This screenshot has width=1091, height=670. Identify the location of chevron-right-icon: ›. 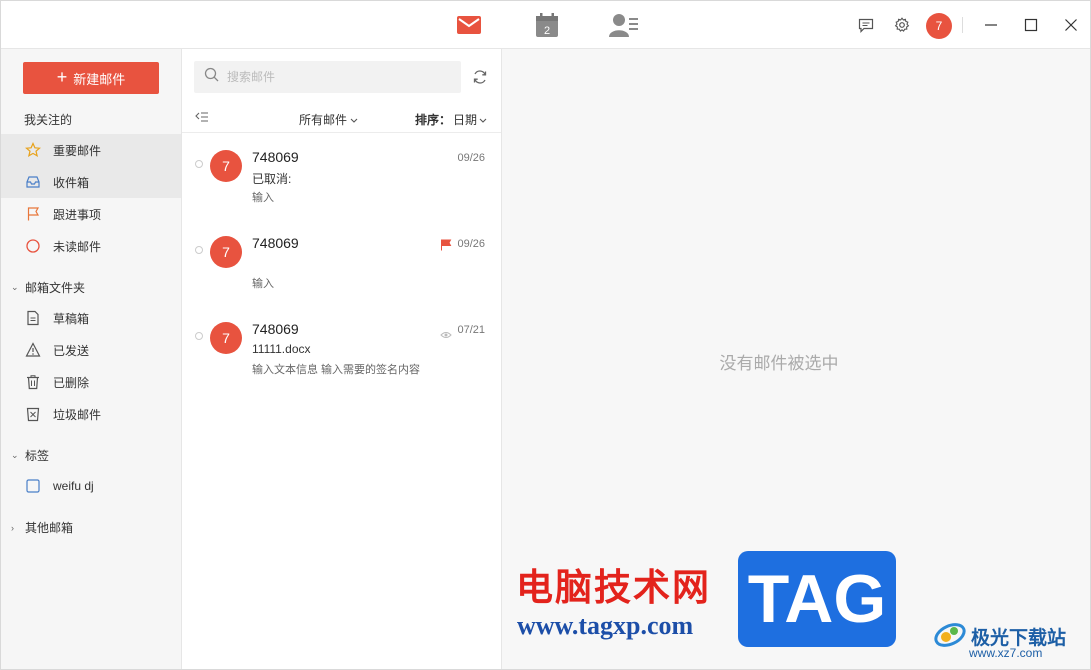
(12, 527).